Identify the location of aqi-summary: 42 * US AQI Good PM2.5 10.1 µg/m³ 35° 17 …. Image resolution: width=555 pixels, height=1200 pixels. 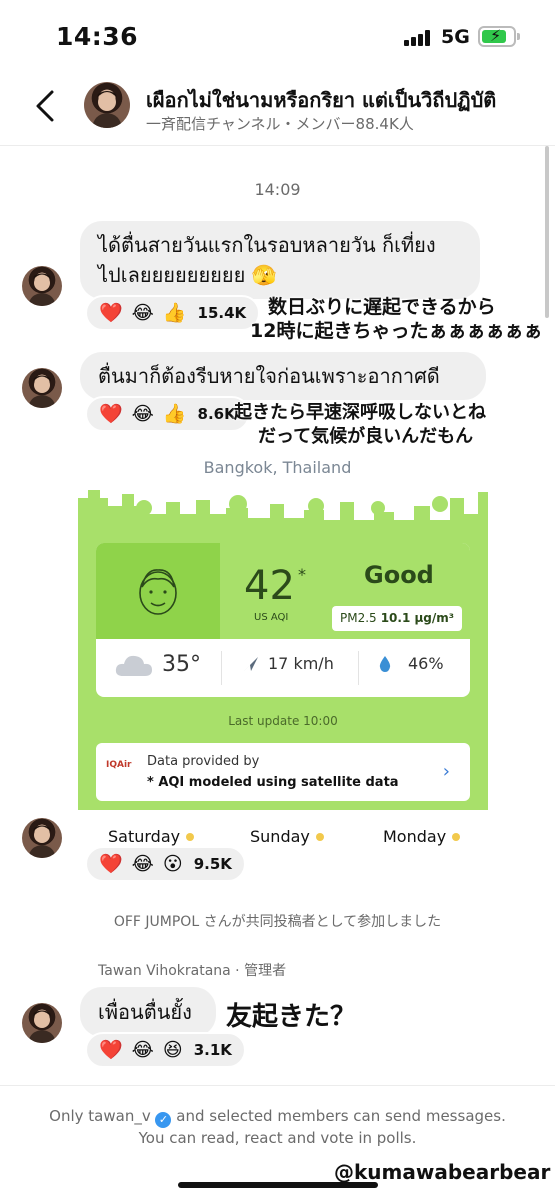
(283, 620).